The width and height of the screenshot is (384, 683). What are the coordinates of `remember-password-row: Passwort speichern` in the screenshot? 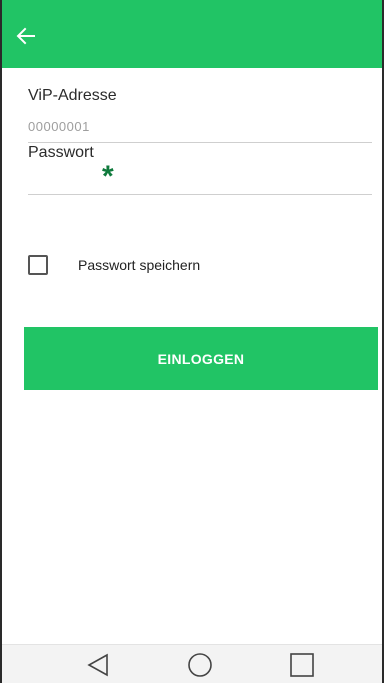 It's located at (114, 265).